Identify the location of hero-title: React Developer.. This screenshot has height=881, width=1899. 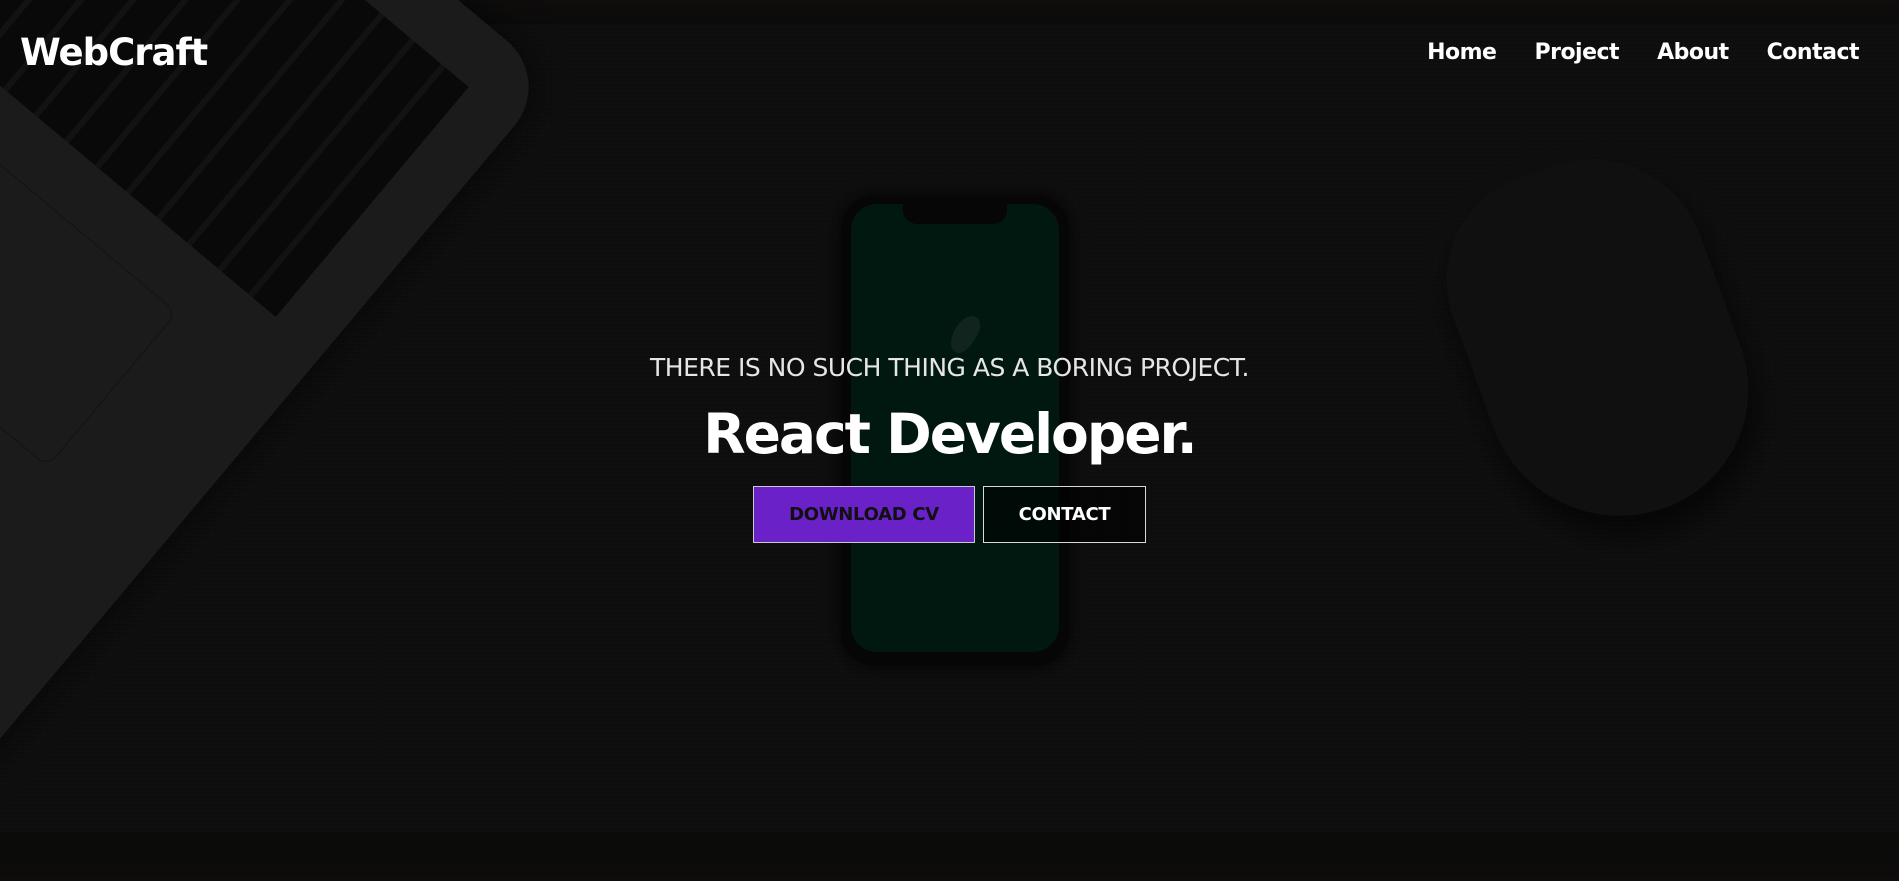
(950, 434).